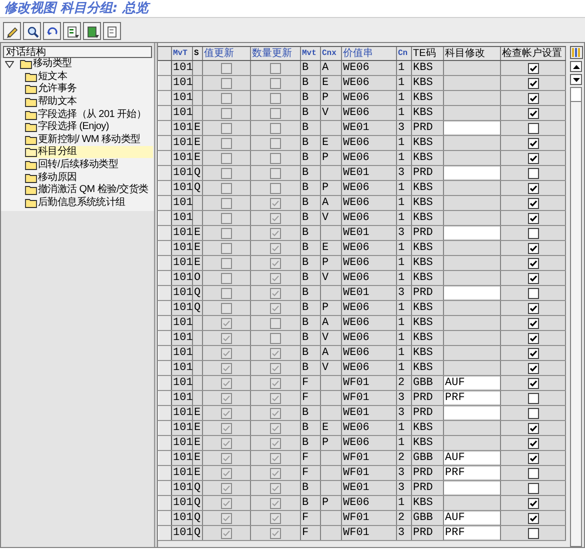 The image size is (585, 551). I want to click on tree-item: 撤消激活 QM 检验/交货类, so click(86, 190).